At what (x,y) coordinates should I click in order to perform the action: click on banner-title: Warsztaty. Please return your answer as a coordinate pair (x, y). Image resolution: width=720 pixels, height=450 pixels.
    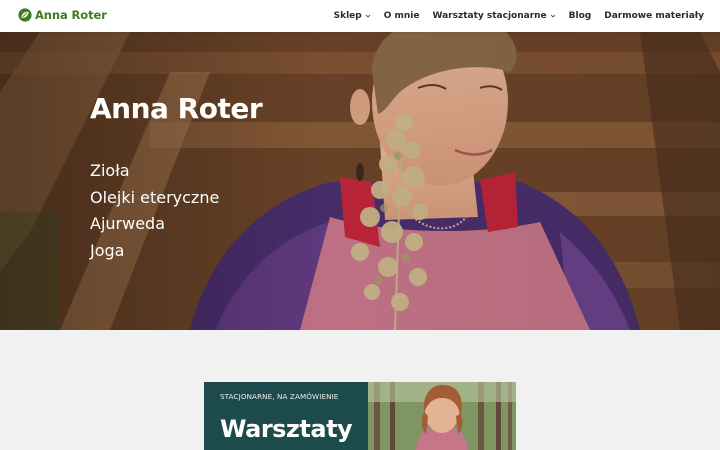
    Looking at the image, I should click on (286, 429).